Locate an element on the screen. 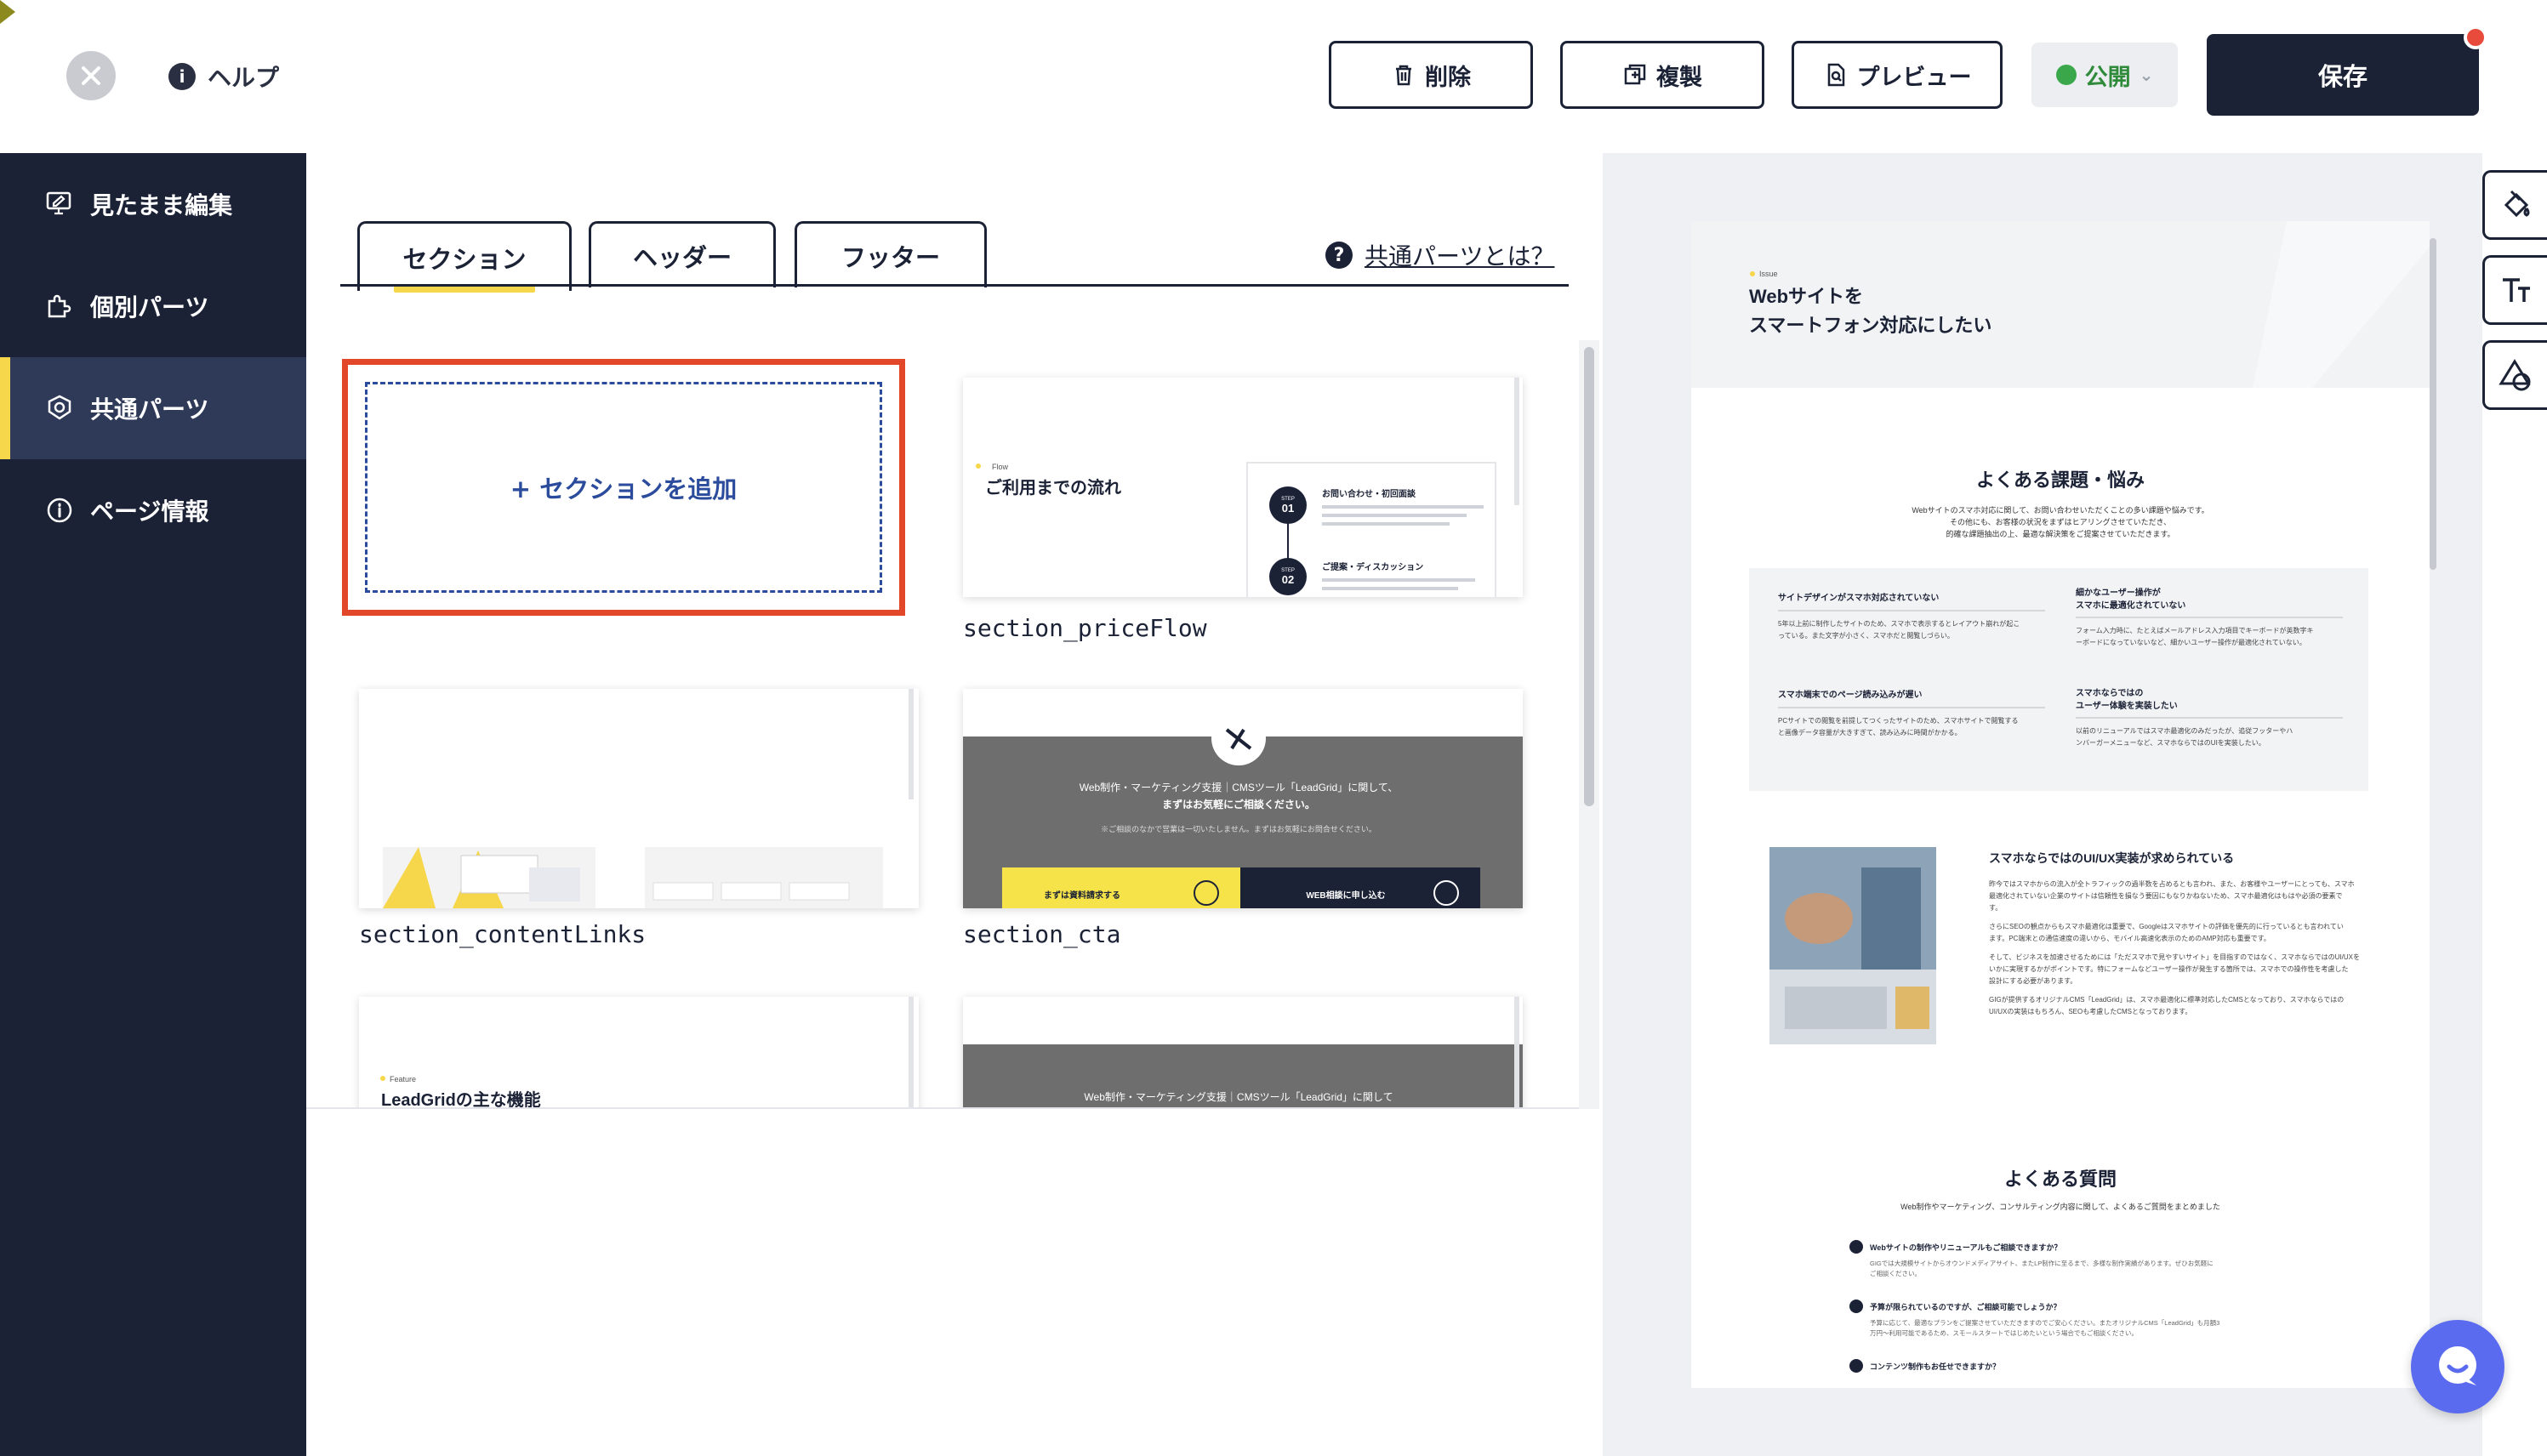 This screenshot has width=2547, height=1456. shapes-icon is located at coordinates (2514, 375).